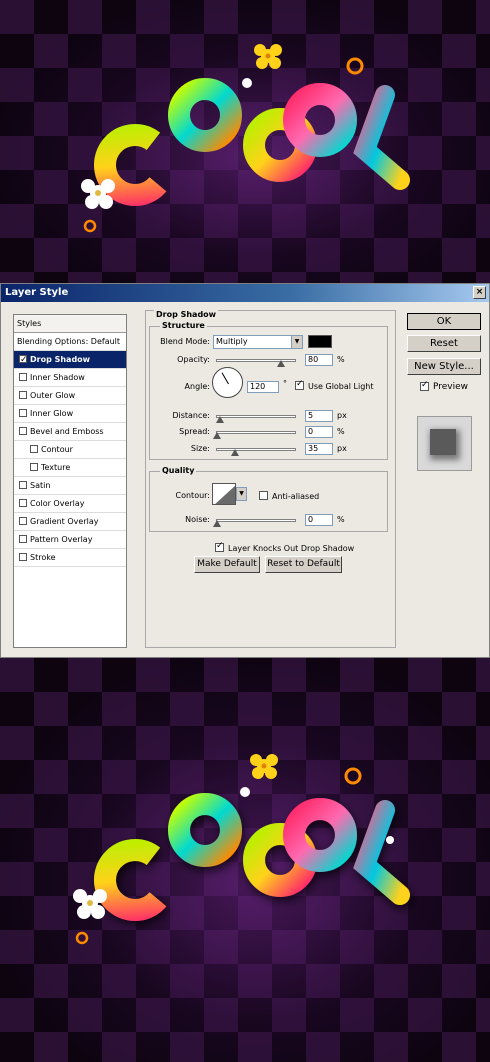 The width and height of the screenshot is (490, 1062). I want to click on distance-slider, so click(256, 419).